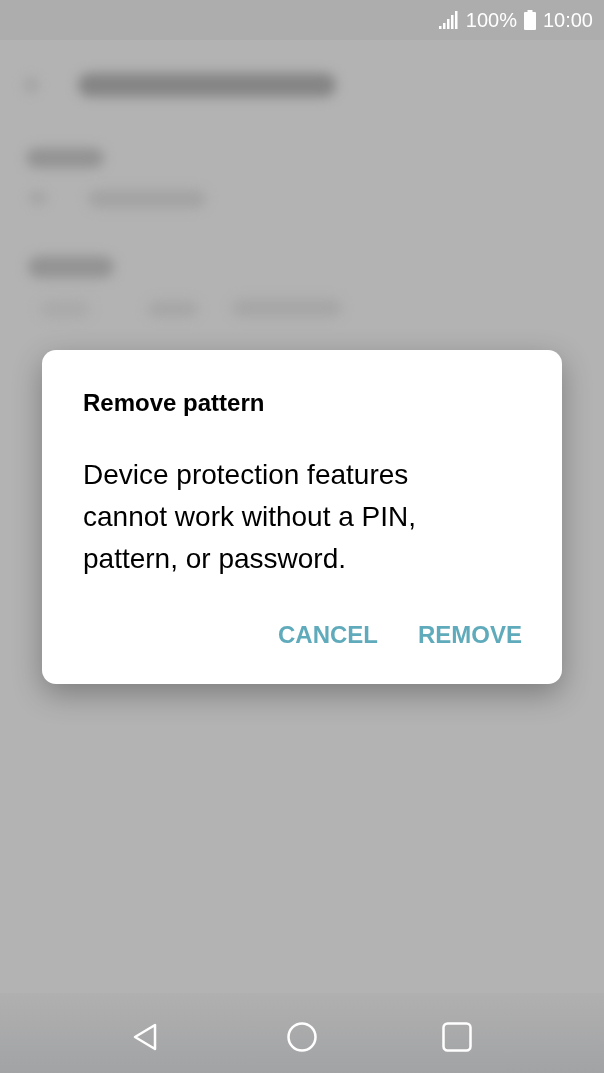 This screenshot has width=604, height=1073. What do you see at coordinates (302, 1037) in the screenshot?
I see `home-icon` at bounding box center [302, 1037].